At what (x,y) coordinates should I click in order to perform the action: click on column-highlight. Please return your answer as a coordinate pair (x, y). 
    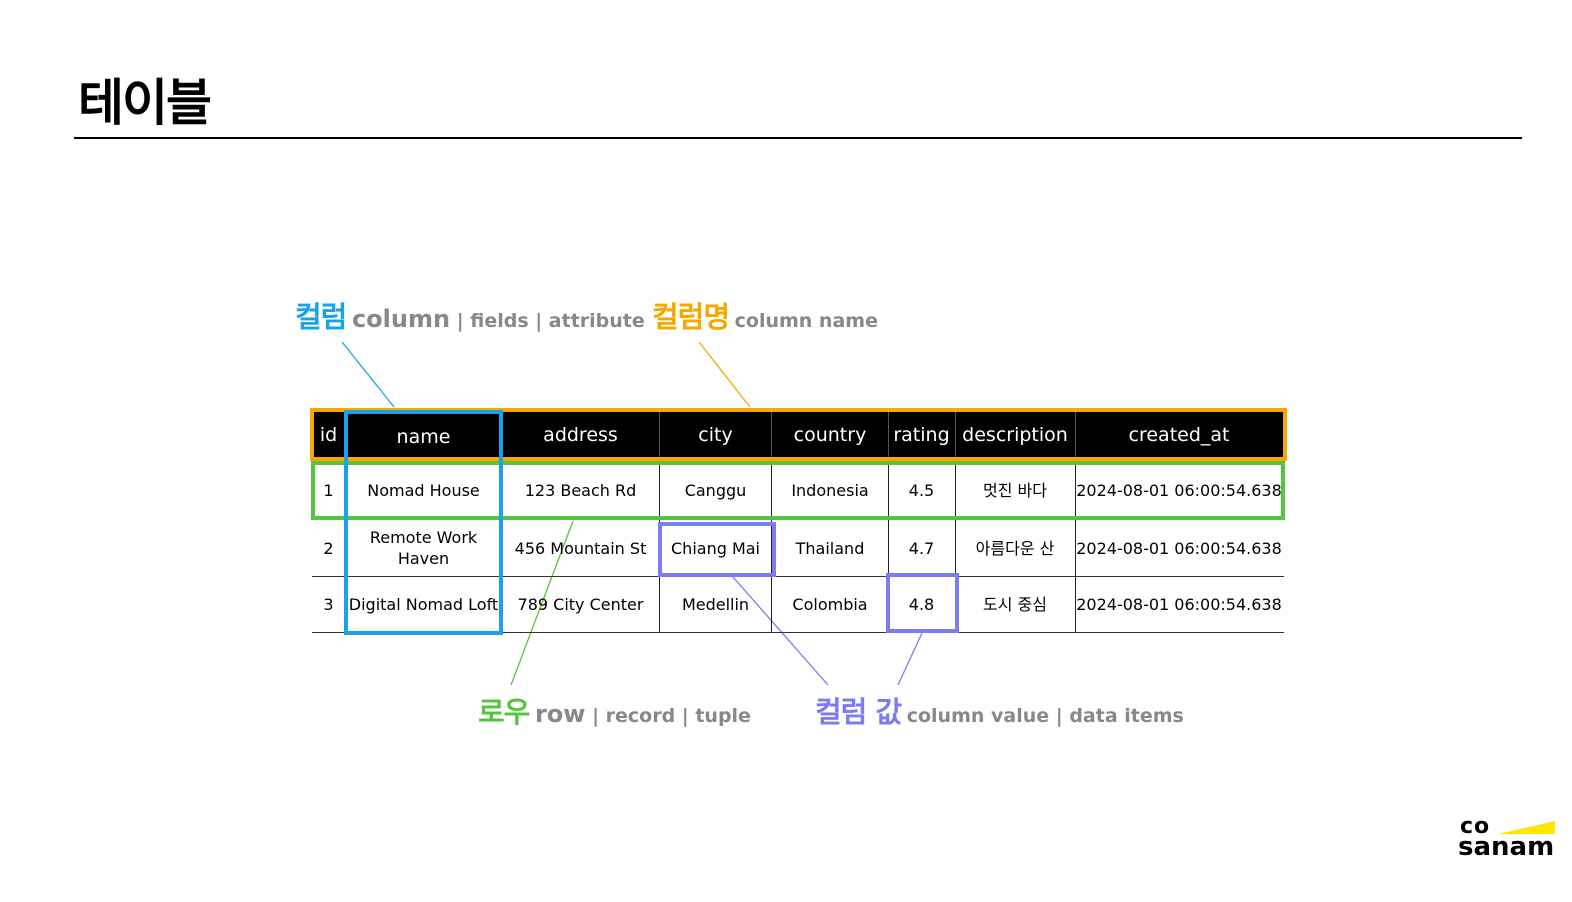
    Looking at the image, I should click on (423, 522).